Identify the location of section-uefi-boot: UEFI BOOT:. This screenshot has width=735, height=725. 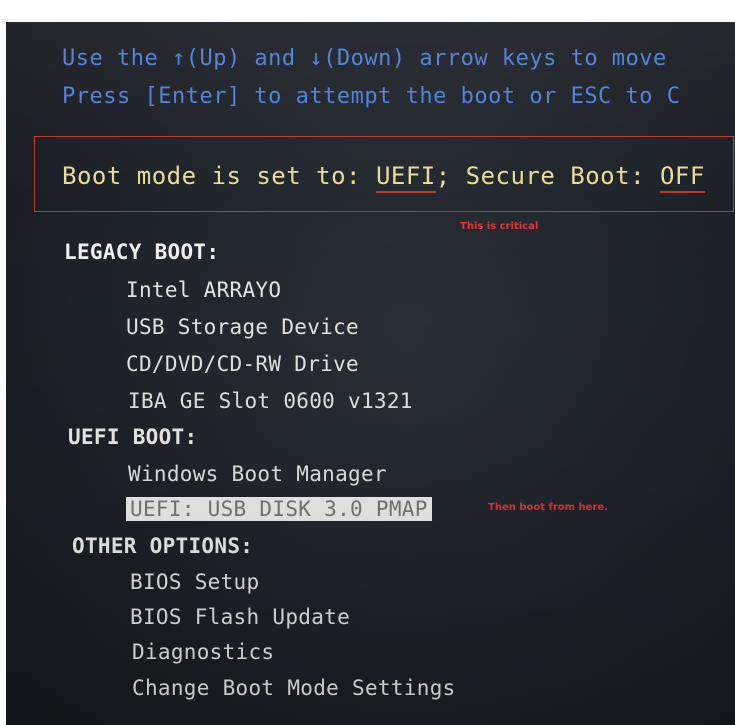
(133, 437).